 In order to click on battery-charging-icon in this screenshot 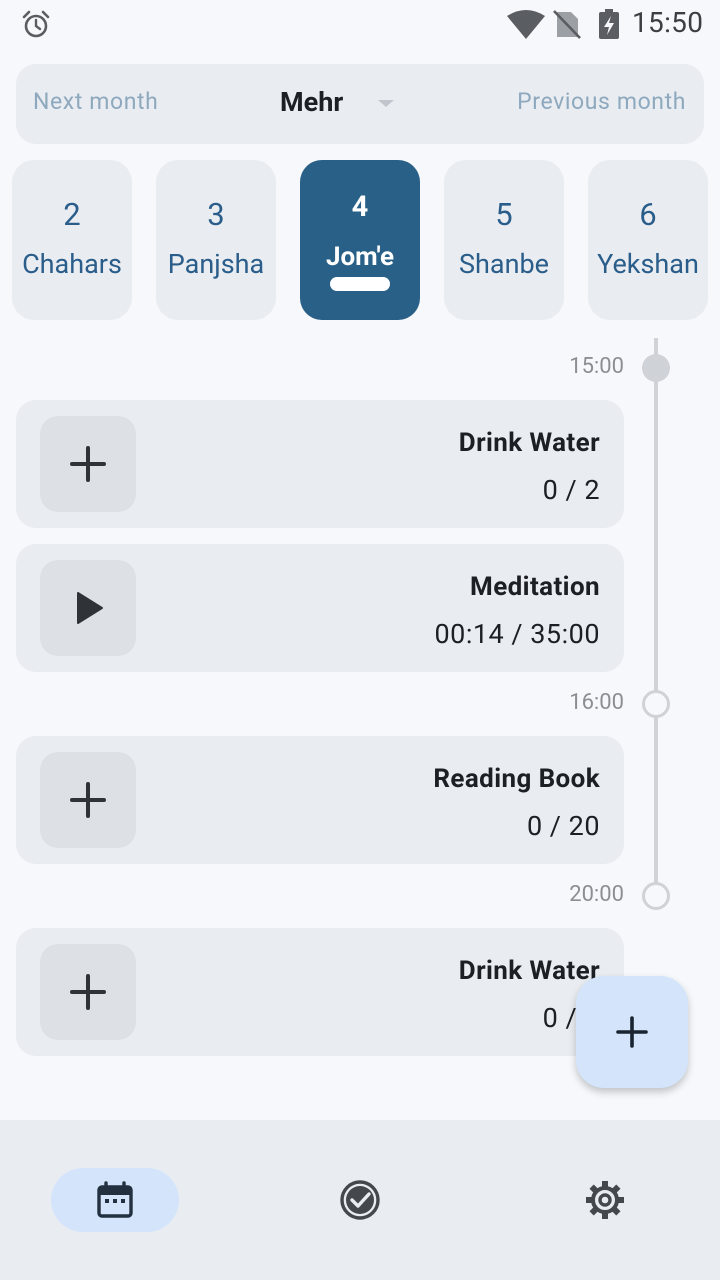, I will do `click(609, 24)`.